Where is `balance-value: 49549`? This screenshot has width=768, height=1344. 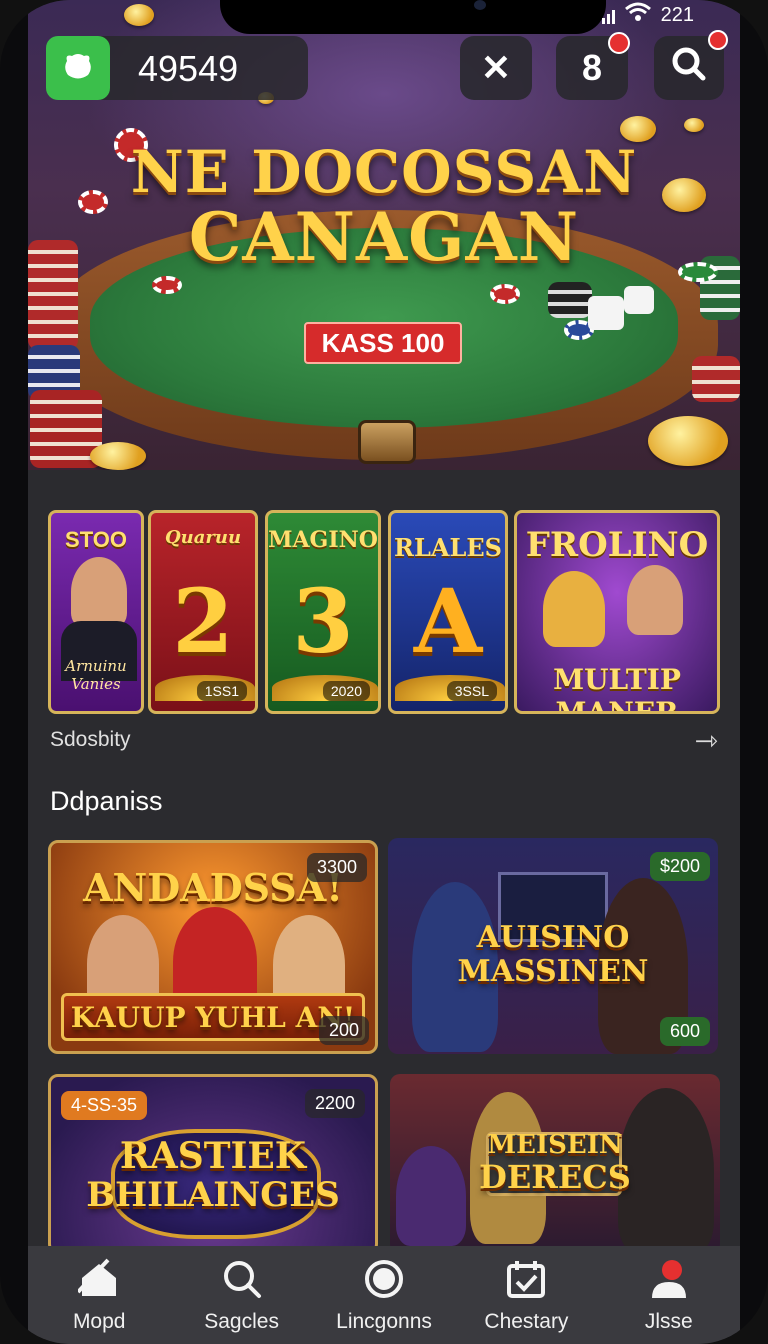
balance-value: 49549 is located at coordinates (188, 68).